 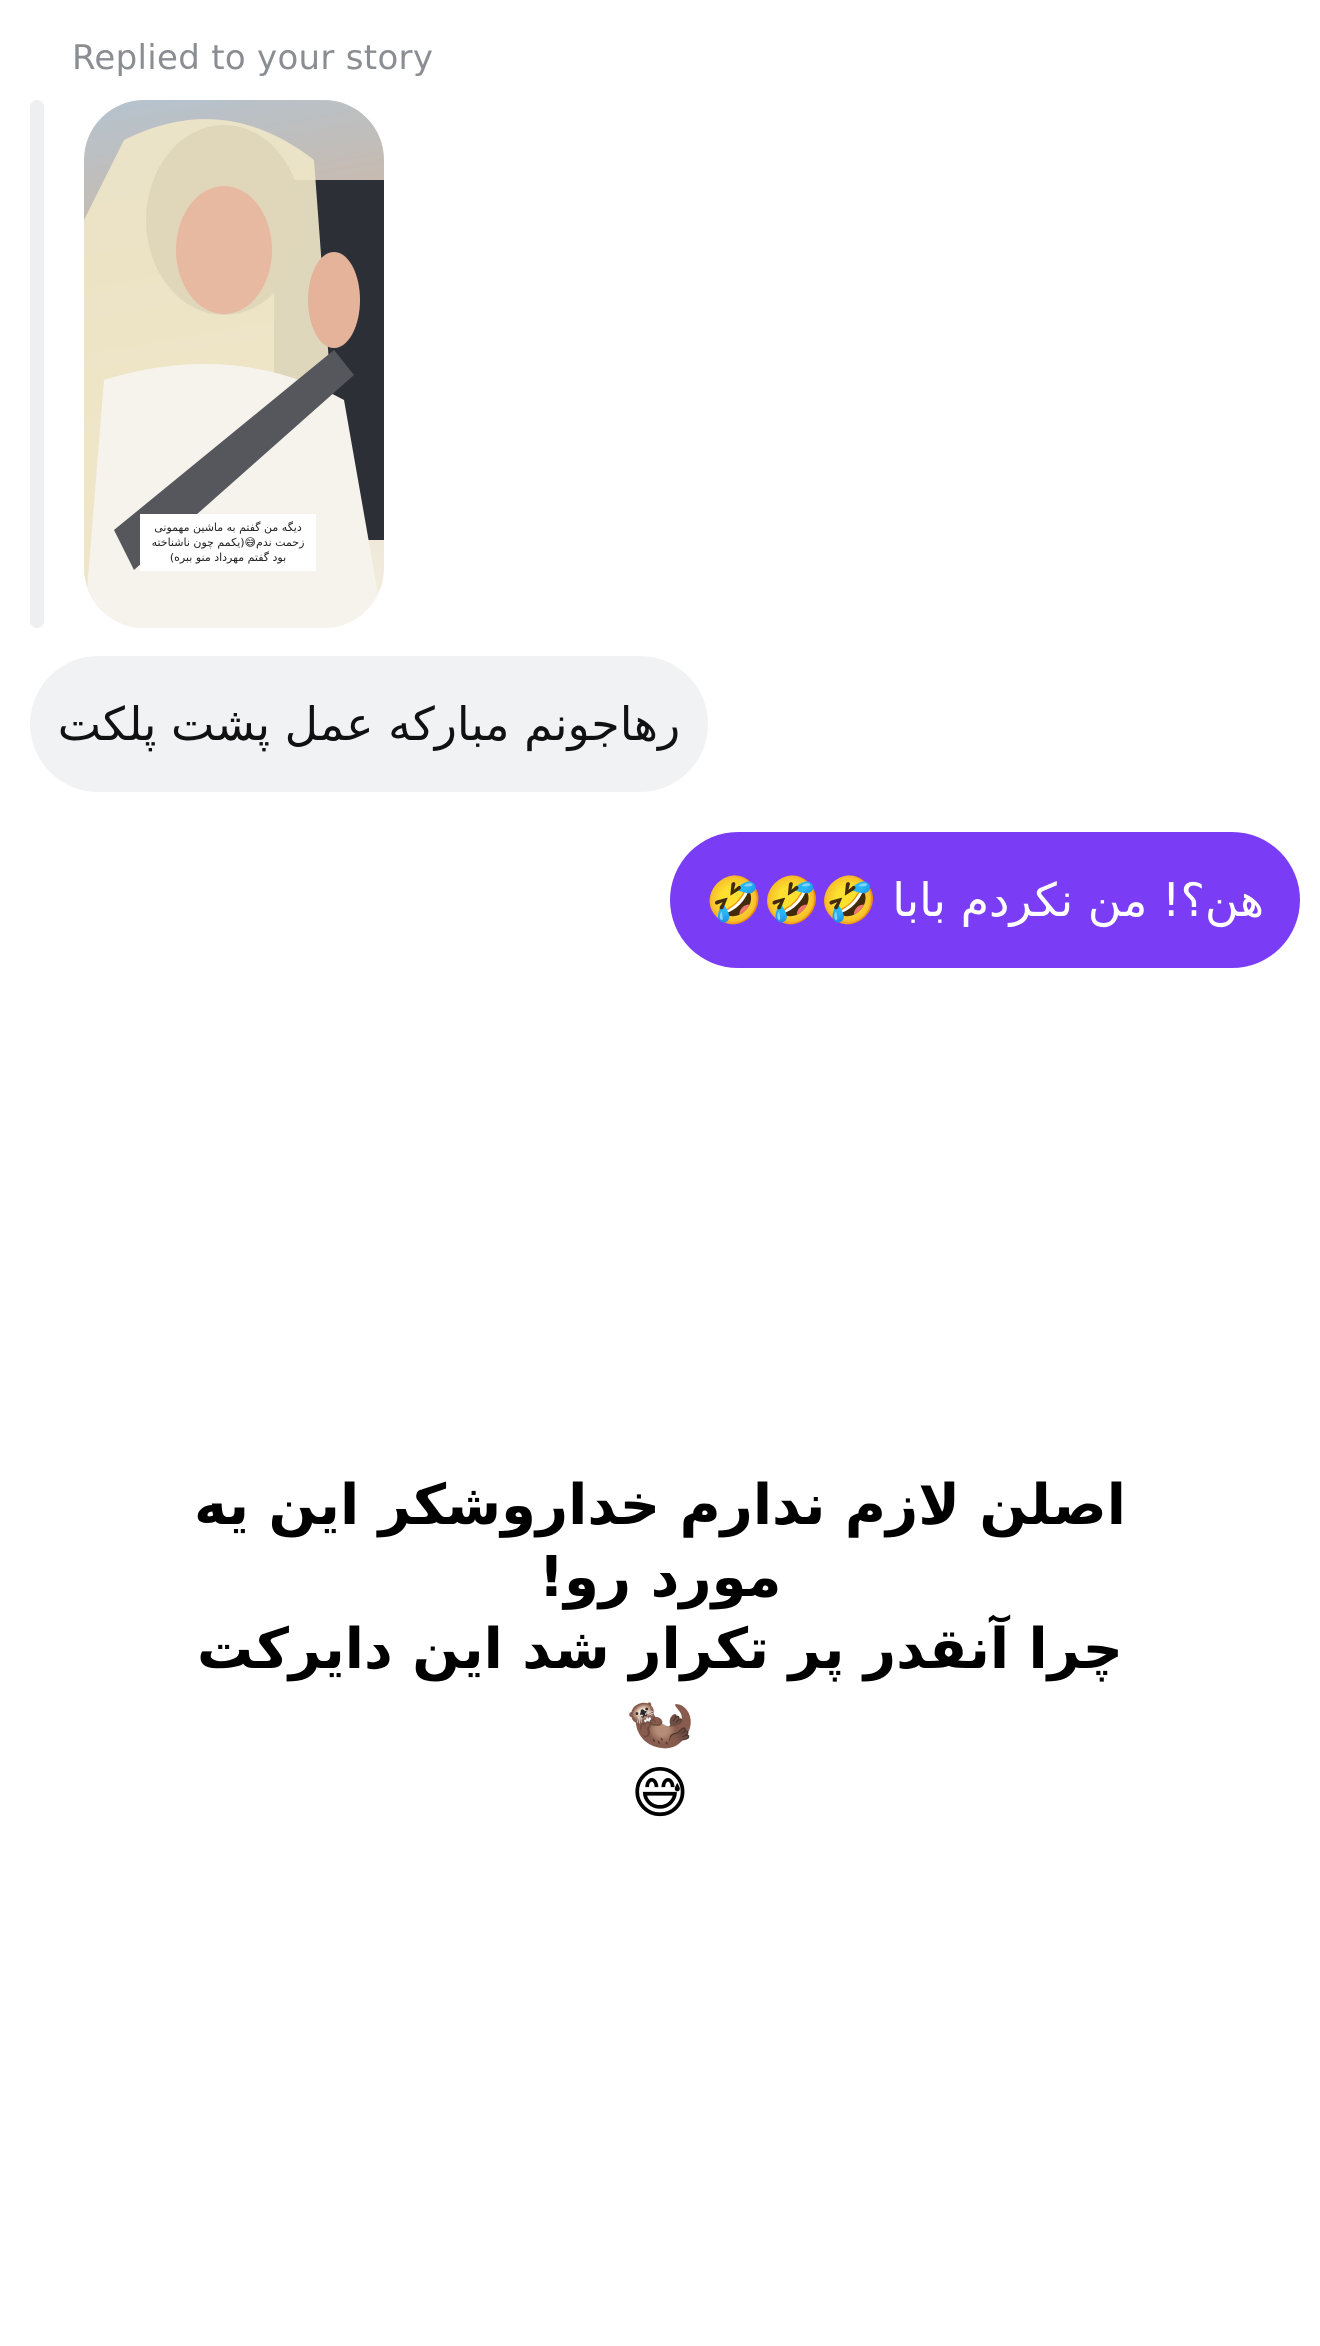 I want to click on reply-quote-bar, so click(x=37, y=364).